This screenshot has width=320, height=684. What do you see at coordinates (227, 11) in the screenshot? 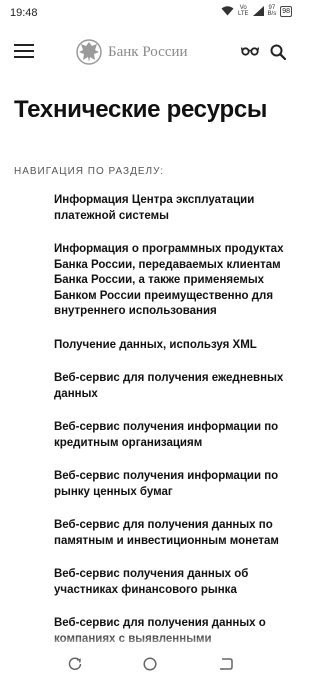
I see `wifi-icon` at bounding box center [227, 11].